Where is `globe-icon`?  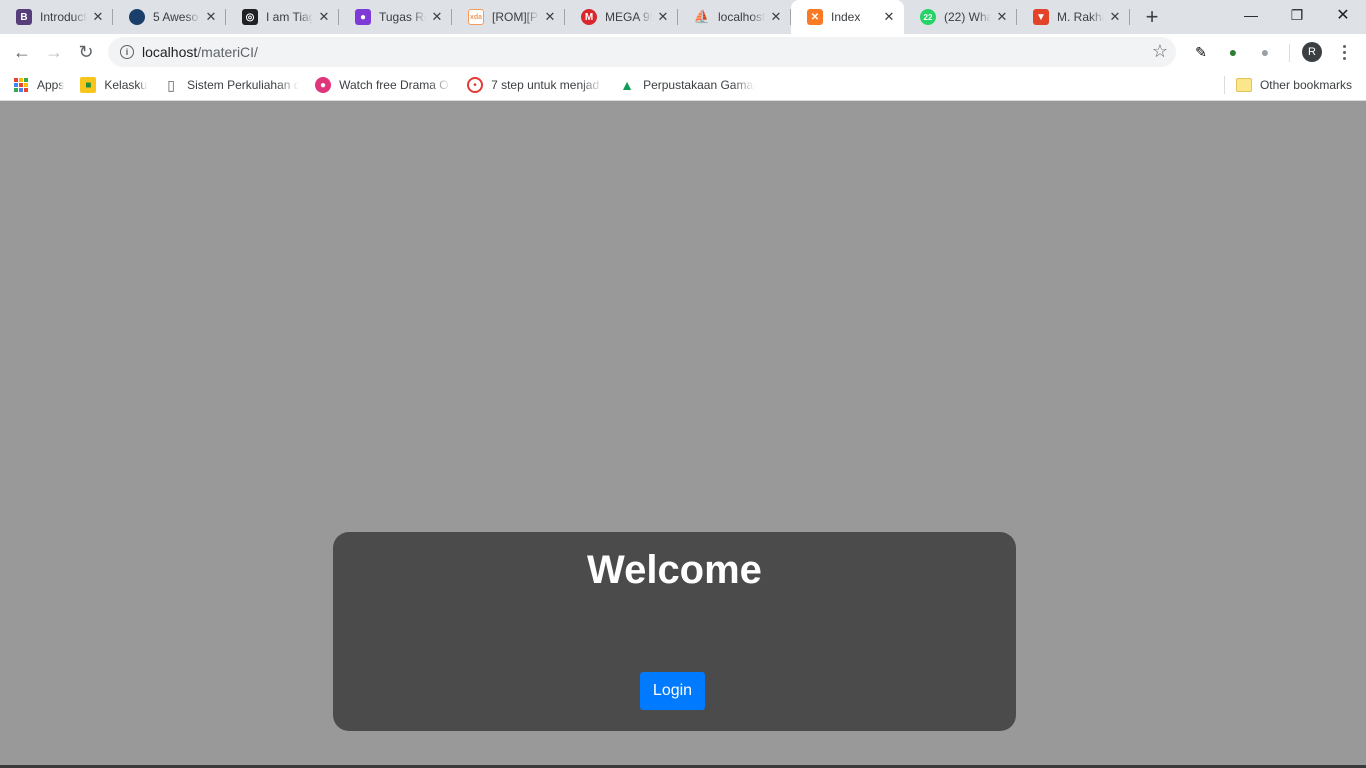 globe-icon is located at coordinates (137, 17).